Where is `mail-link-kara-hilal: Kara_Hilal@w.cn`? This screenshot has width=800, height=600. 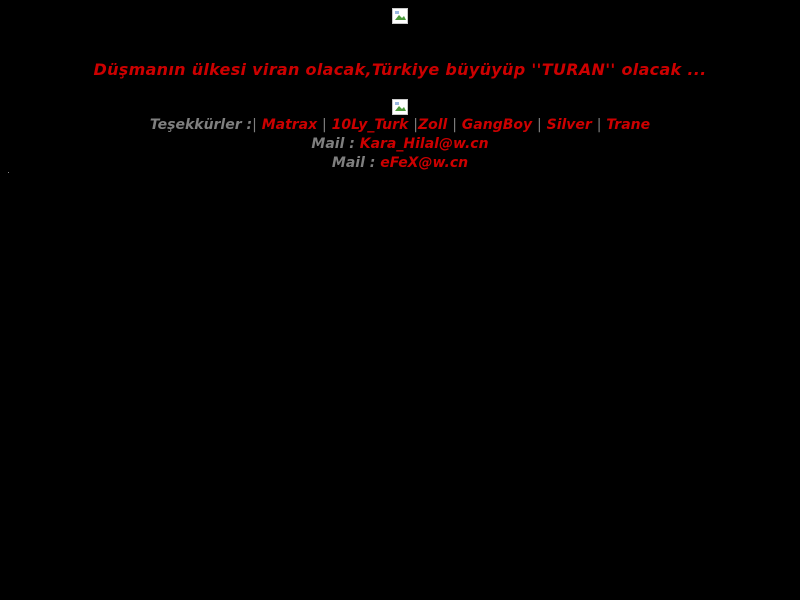
mail-link-kara-hilal: Kara_Hilal@w.cn is located at coordinates (424, 144).